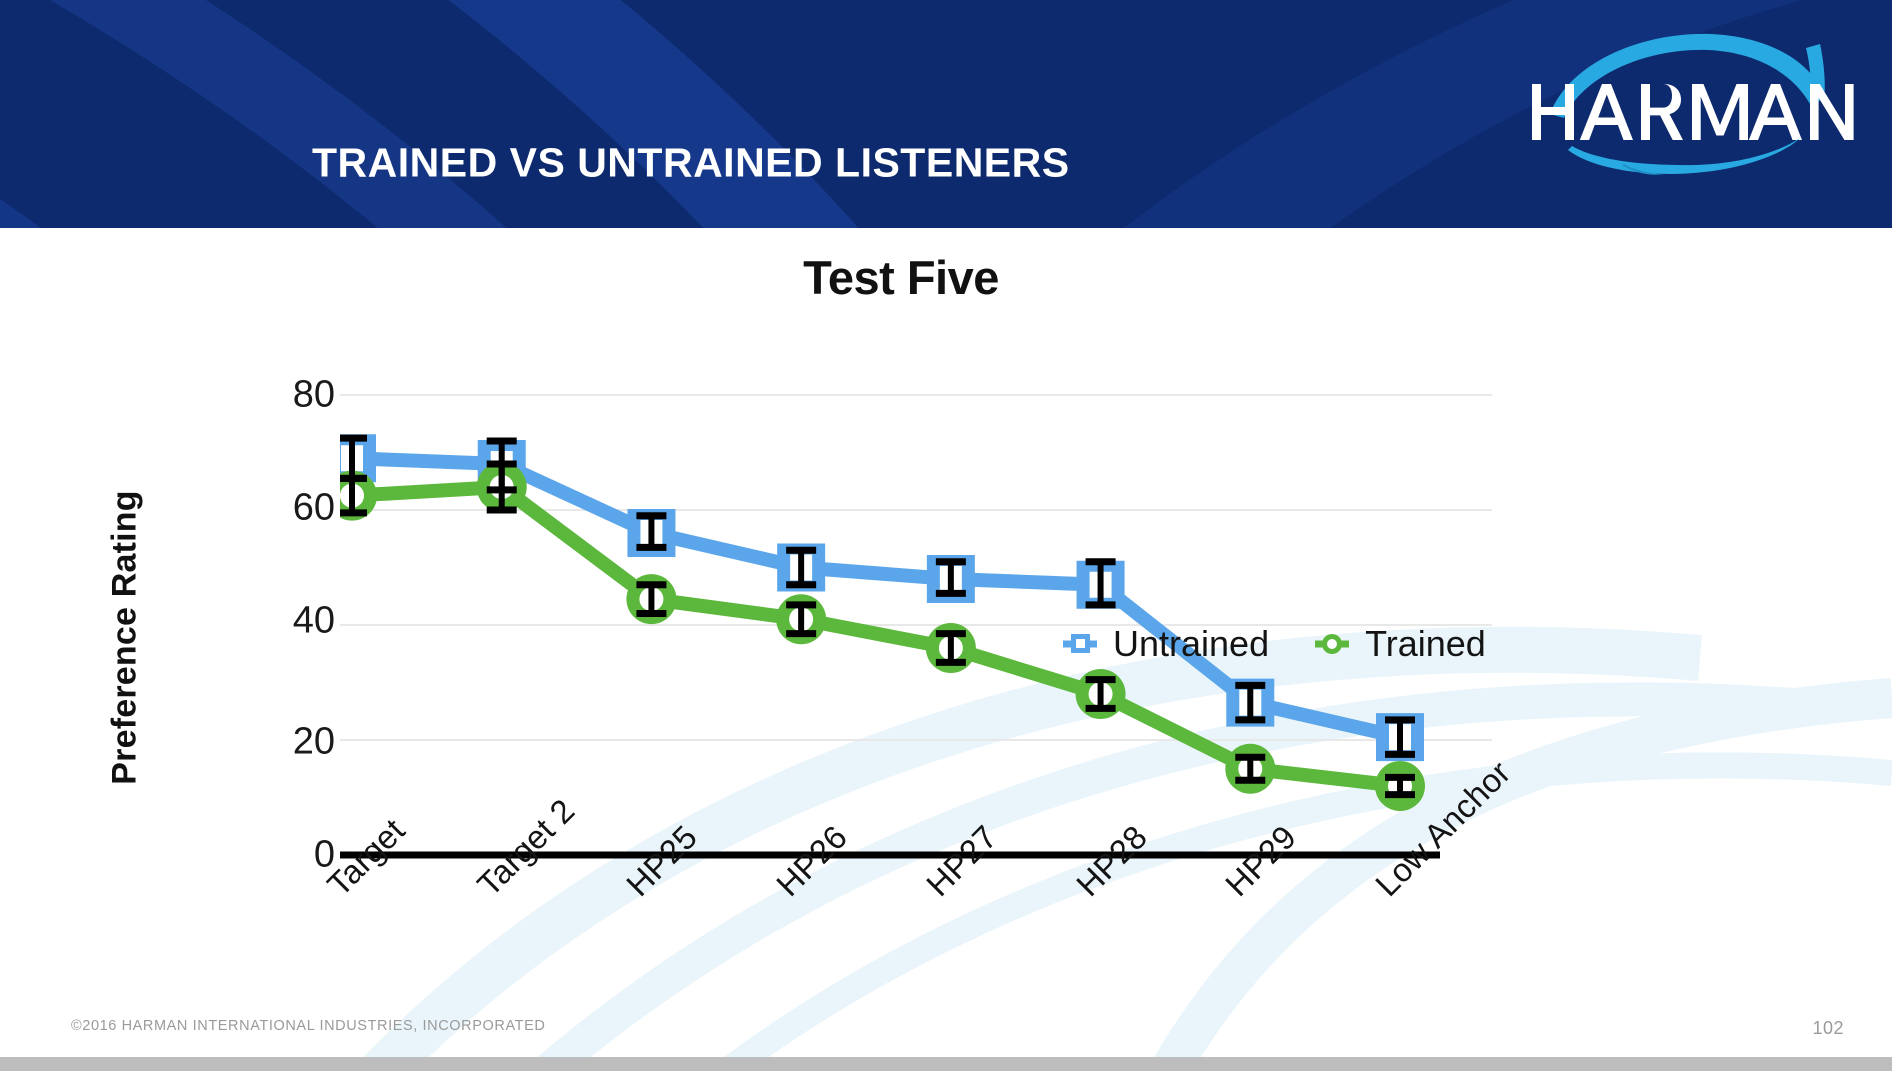 The height and width of the screenshot is (1071, 1892). Describe the element at coordinates (961, 861) in the screenshot. I see `x-tick-label: HP27` at that location.